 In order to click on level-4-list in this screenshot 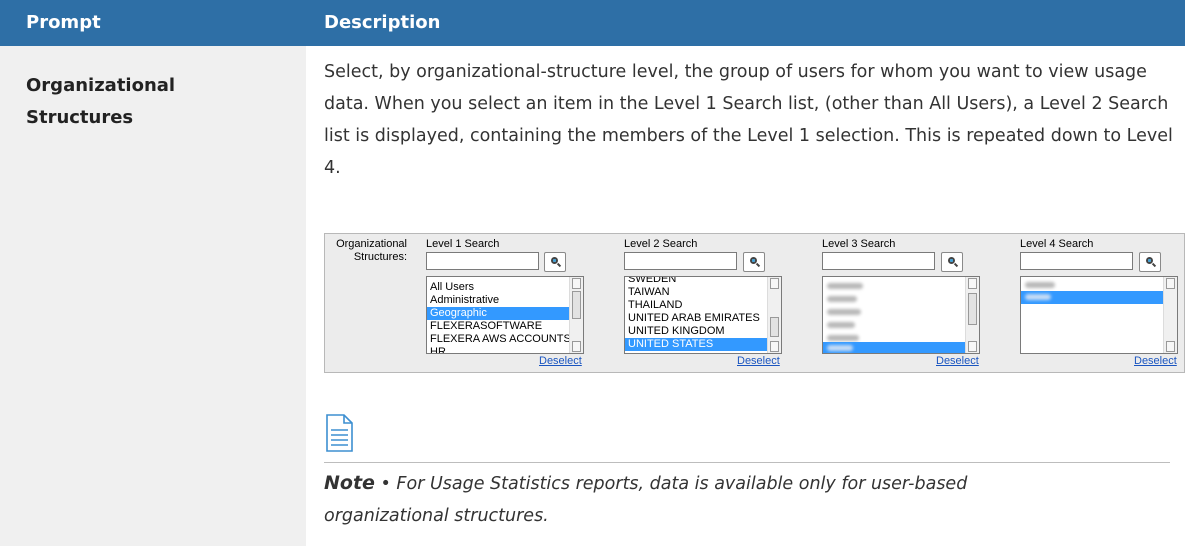, I will do `click(1099, 315)`.